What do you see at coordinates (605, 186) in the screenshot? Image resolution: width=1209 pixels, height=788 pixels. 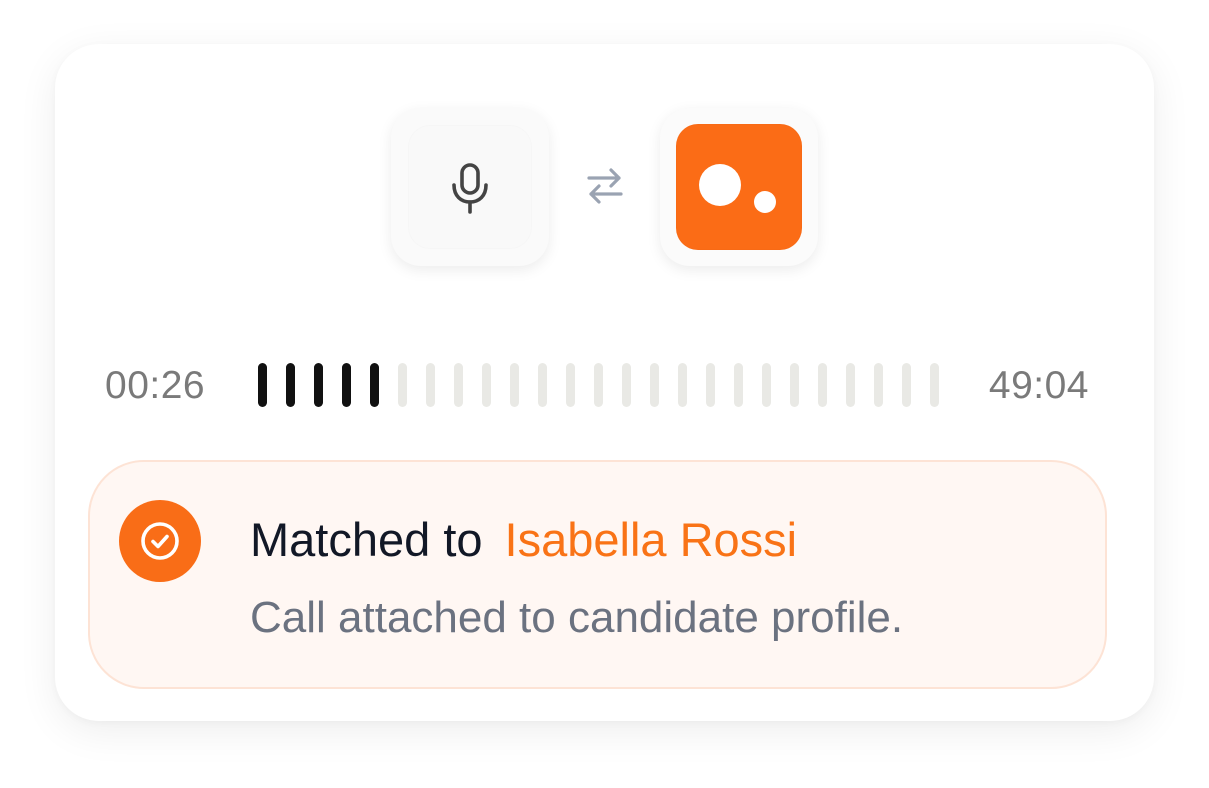 I see `swap-arrows-icon` at bounding box center [605, 186].